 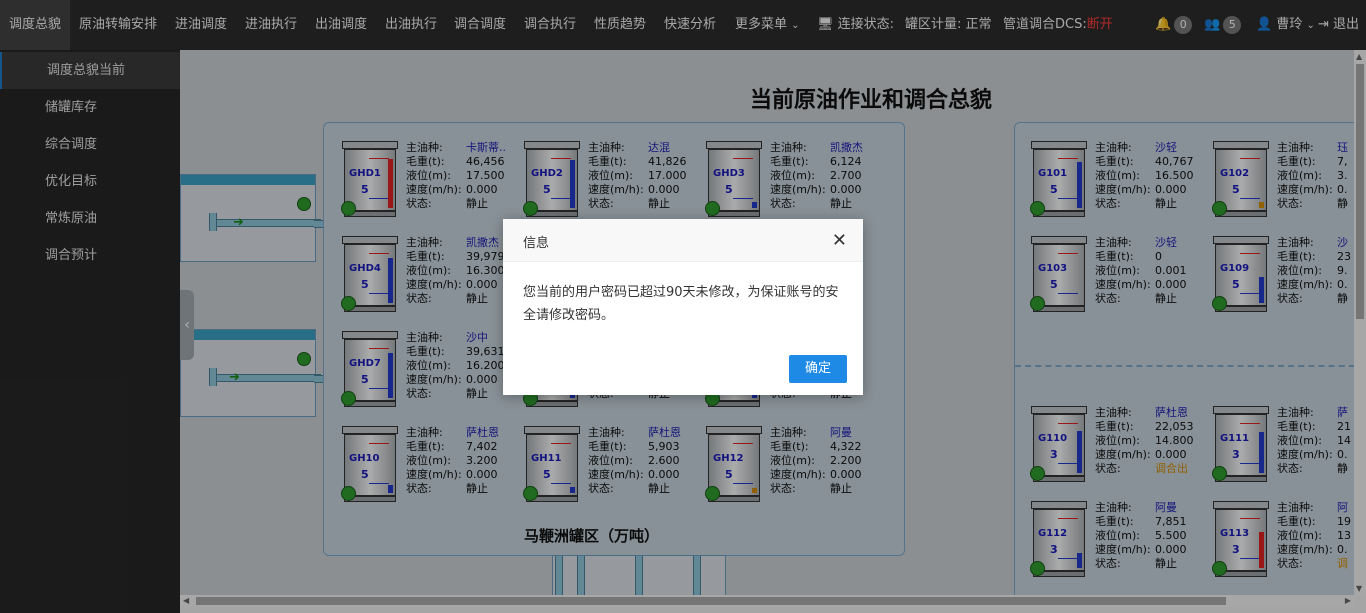 I want to click on dialog-message: 您当前的用户密码已超过90天未修改，为保证账号的安全请修改密码。, so click(x=681, y=304).